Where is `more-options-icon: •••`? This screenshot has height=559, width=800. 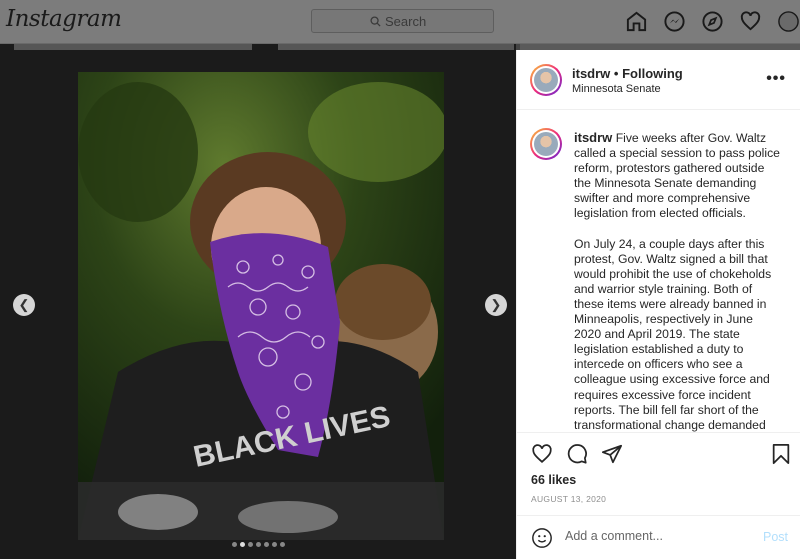 more-options-icon: ••• is located at coordinates (776, 79).